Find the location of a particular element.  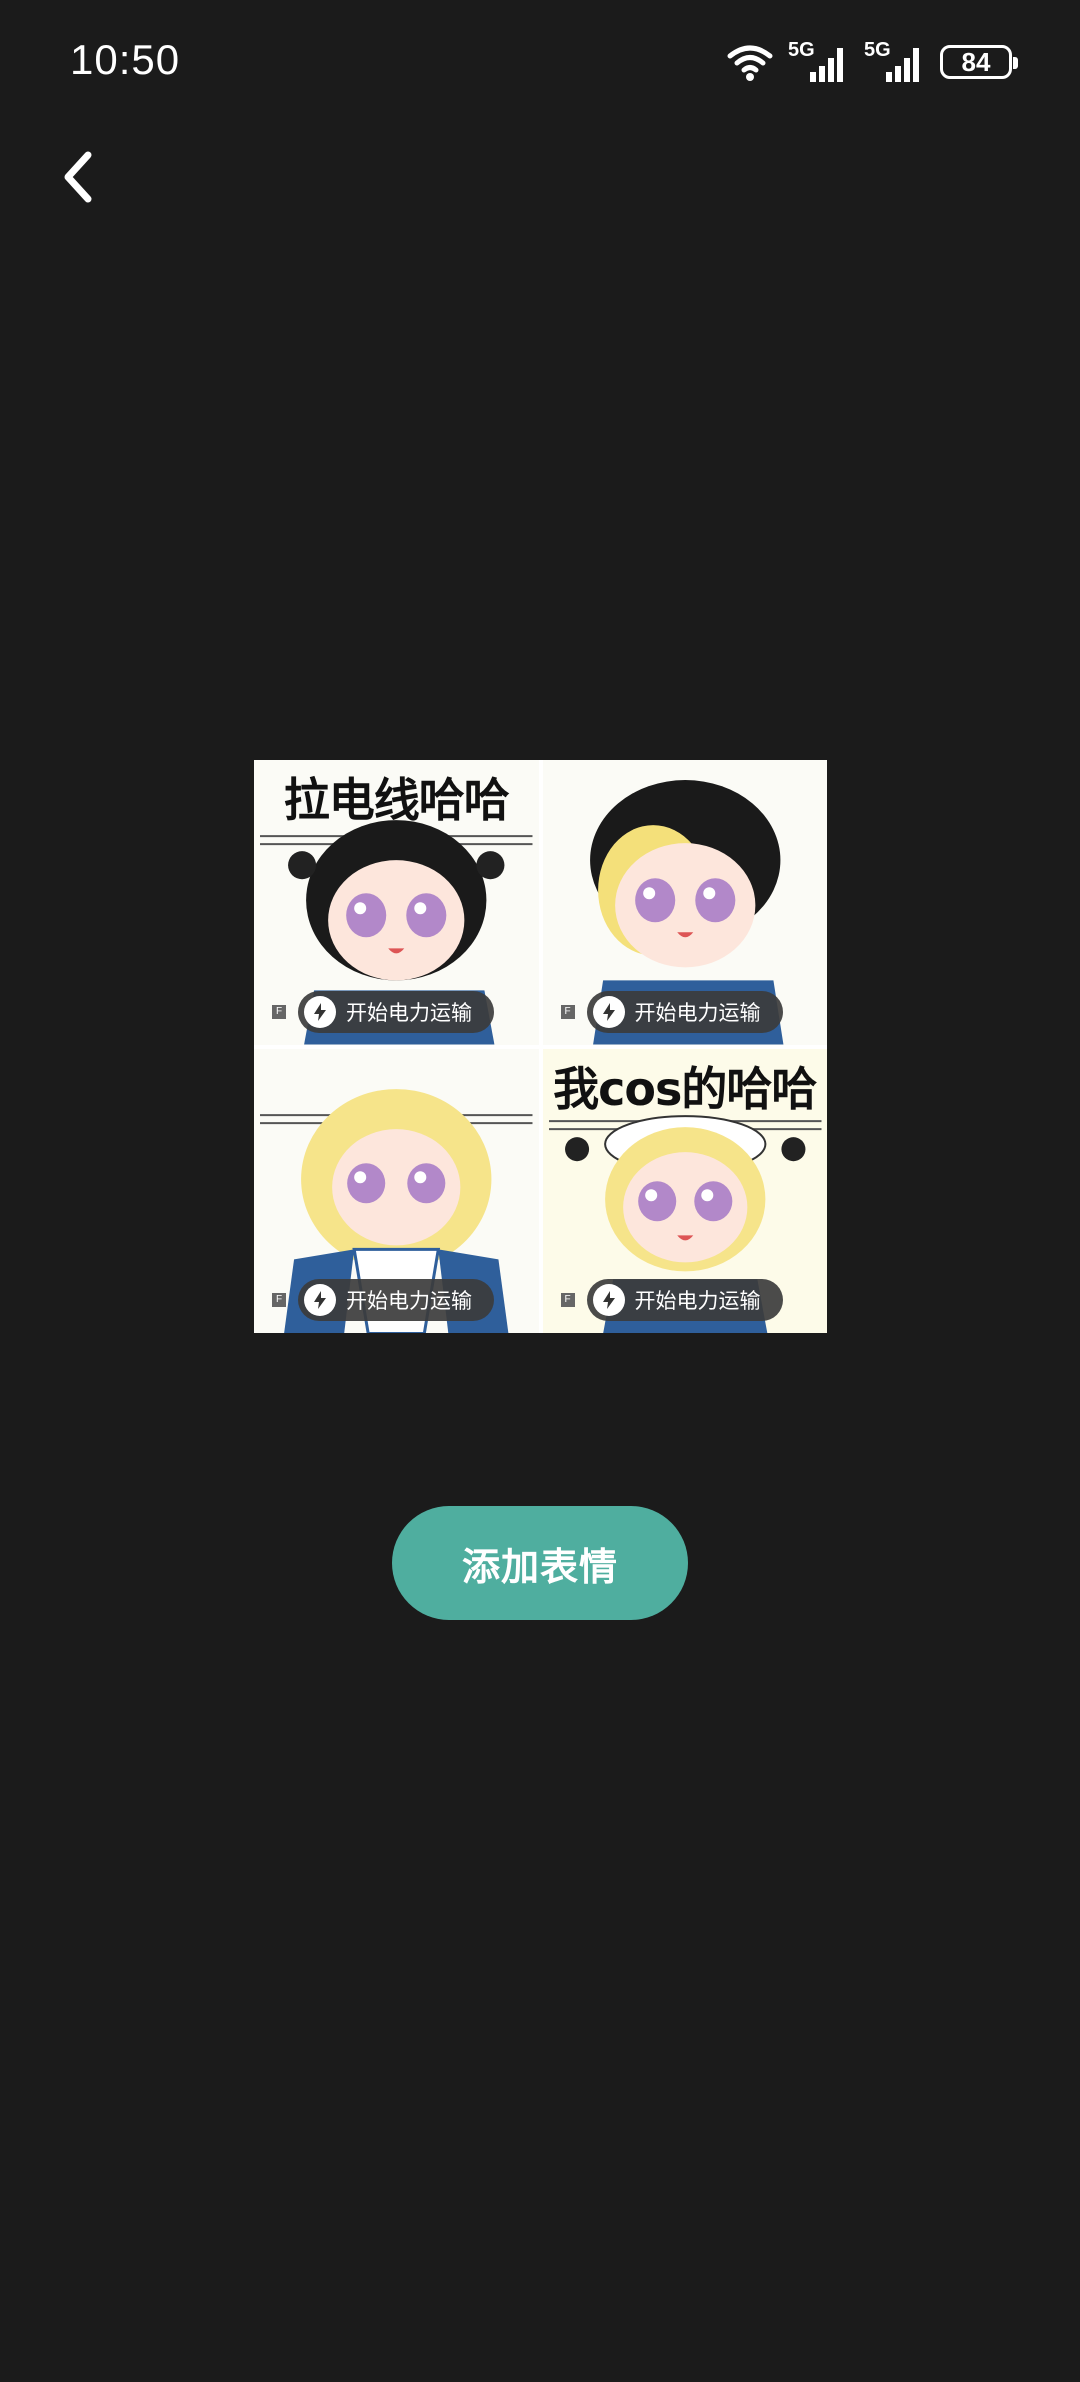

battery-icon: 84 is located at coordinates (979, 62).